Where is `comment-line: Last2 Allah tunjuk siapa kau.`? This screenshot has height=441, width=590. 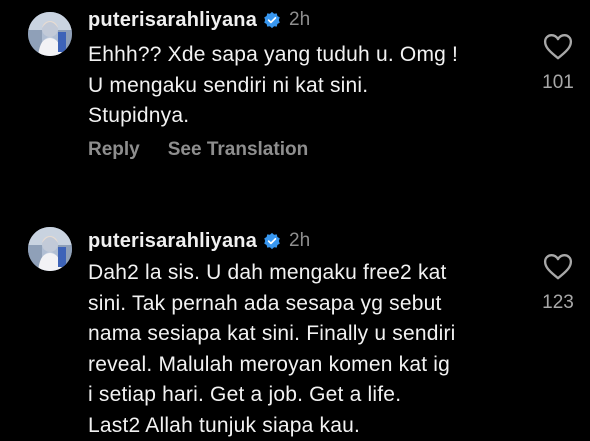 comment-line: Last2 Allah tunjuk siapa kau. is located at coordinates (303, 426).